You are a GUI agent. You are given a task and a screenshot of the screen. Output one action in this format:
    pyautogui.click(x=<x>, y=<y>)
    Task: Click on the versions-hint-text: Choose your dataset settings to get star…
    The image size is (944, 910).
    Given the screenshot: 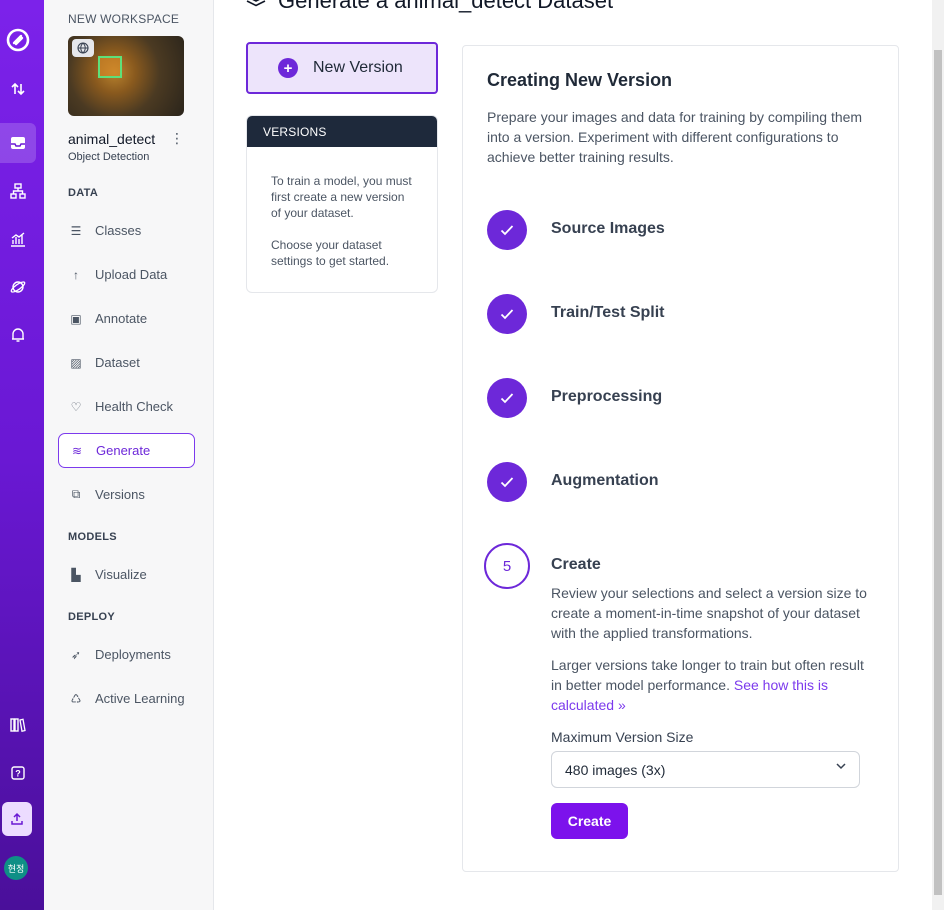 What is the action you would take?
    pyautogui.click(x=330, y=253)
    